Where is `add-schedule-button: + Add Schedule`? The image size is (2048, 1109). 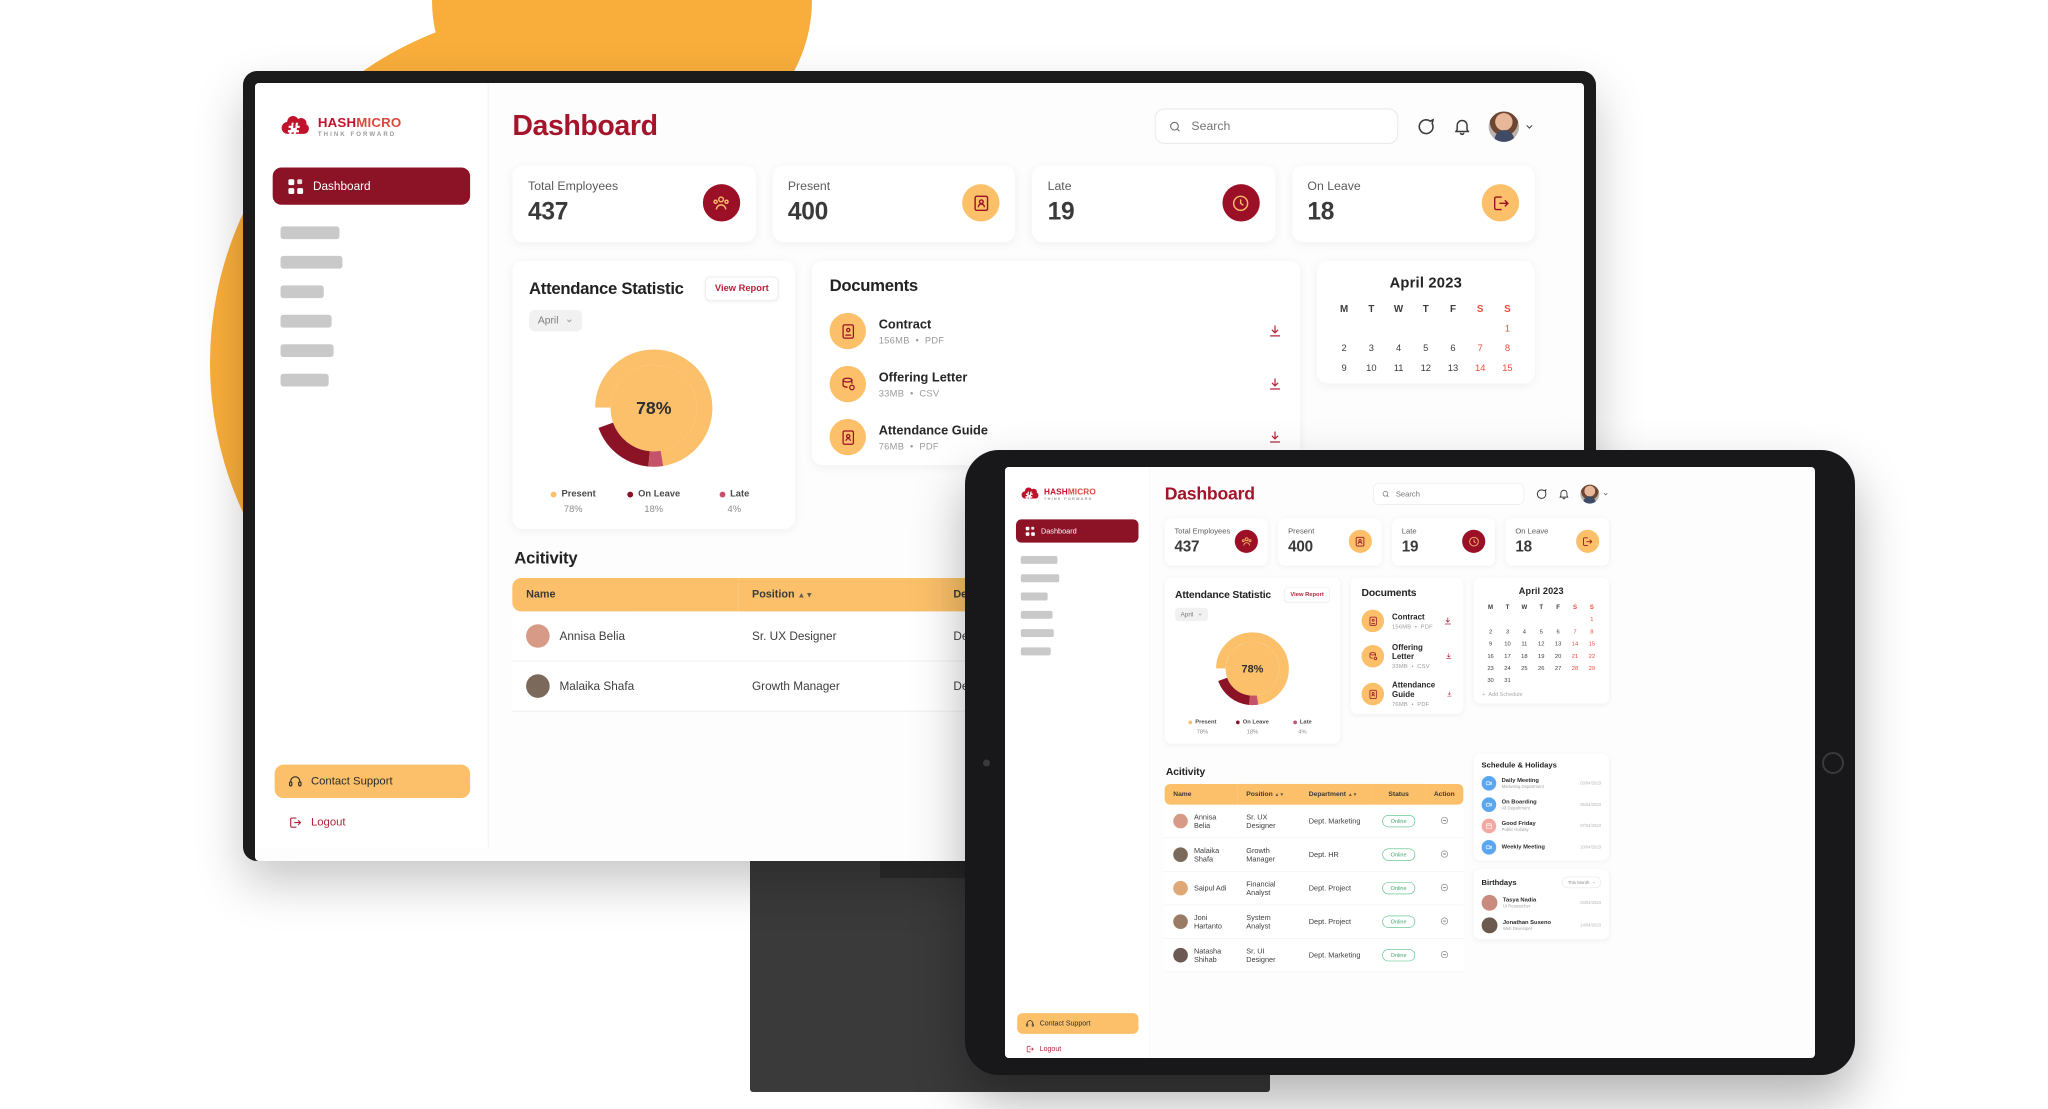
add-schedule-button: + Add Schedule is located at coordinates (1541, 694).